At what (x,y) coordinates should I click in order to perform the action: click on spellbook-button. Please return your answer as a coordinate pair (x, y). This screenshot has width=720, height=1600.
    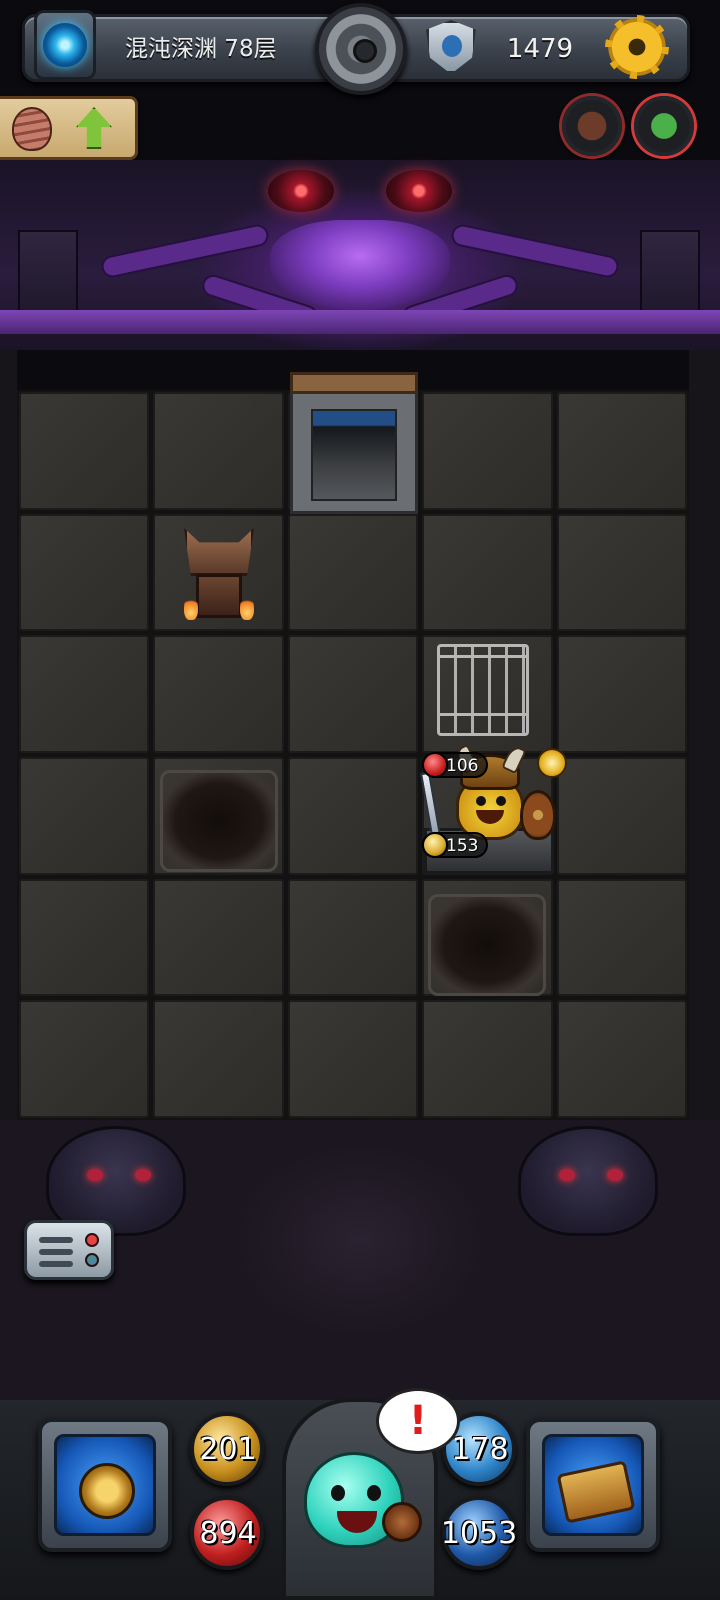
    Looking at the image, I should click on (593, 1485).